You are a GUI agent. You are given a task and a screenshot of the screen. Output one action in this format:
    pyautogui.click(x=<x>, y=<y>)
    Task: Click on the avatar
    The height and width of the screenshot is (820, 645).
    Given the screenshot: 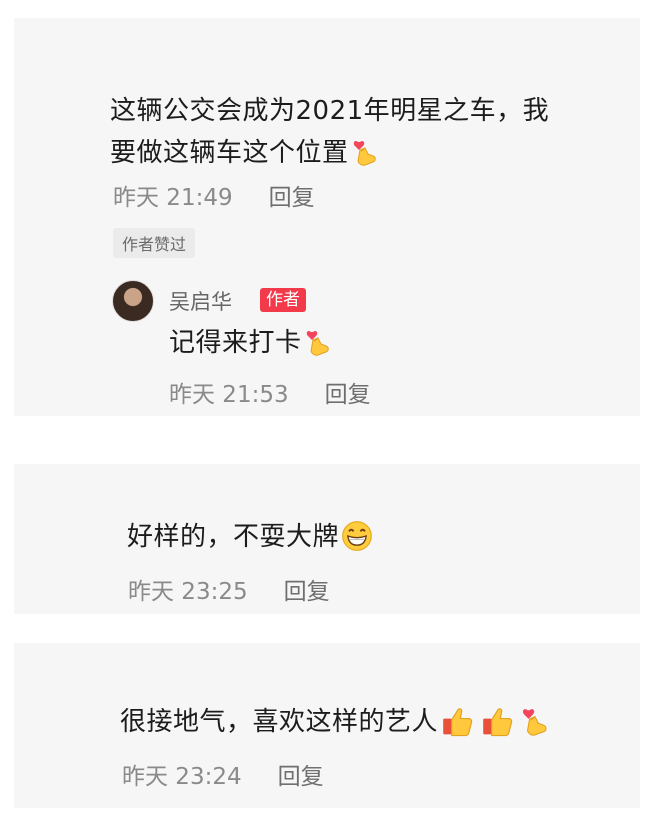 What is the action you would take?
    pyautogui.click(x=133, y=301)
    